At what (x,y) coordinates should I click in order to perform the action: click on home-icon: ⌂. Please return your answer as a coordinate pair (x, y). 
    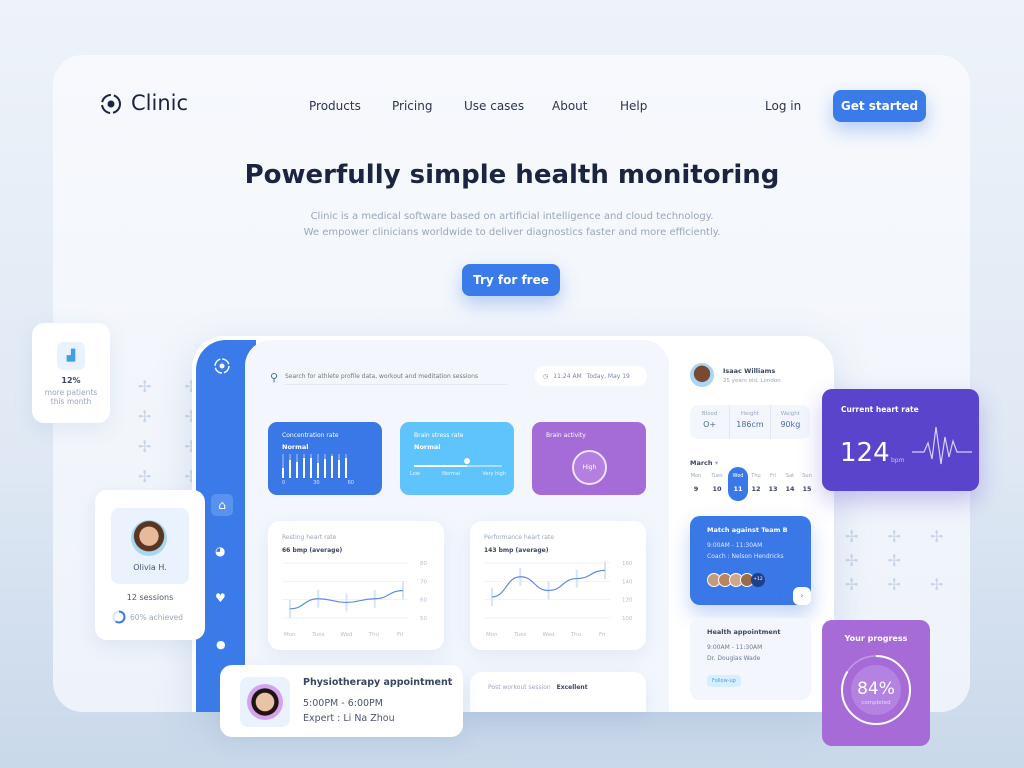
    Looking at the image, I should click on (222, 505).